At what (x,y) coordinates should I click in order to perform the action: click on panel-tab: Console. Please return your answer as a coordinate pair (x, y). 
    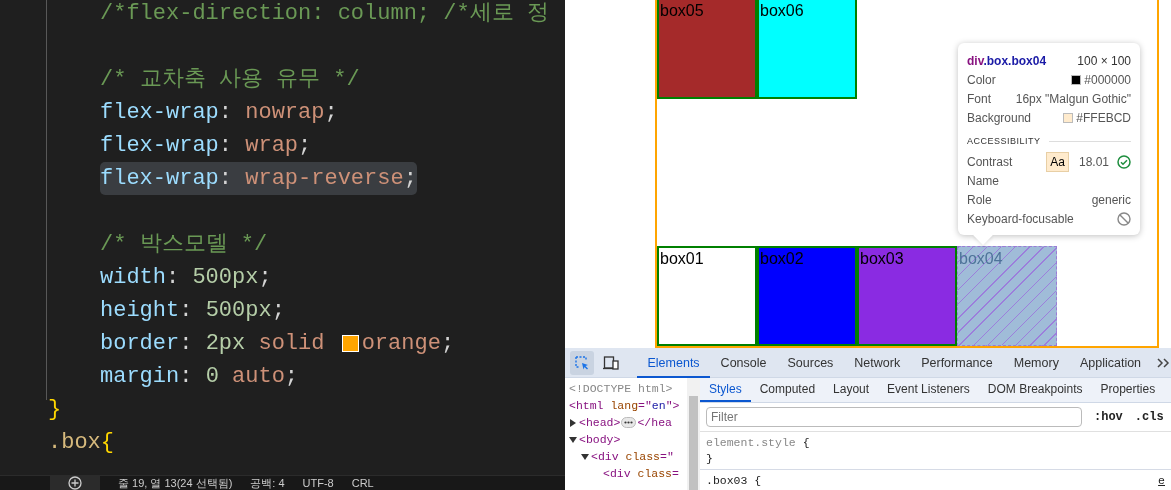
    Looking at the image, I should click on (743, 362).